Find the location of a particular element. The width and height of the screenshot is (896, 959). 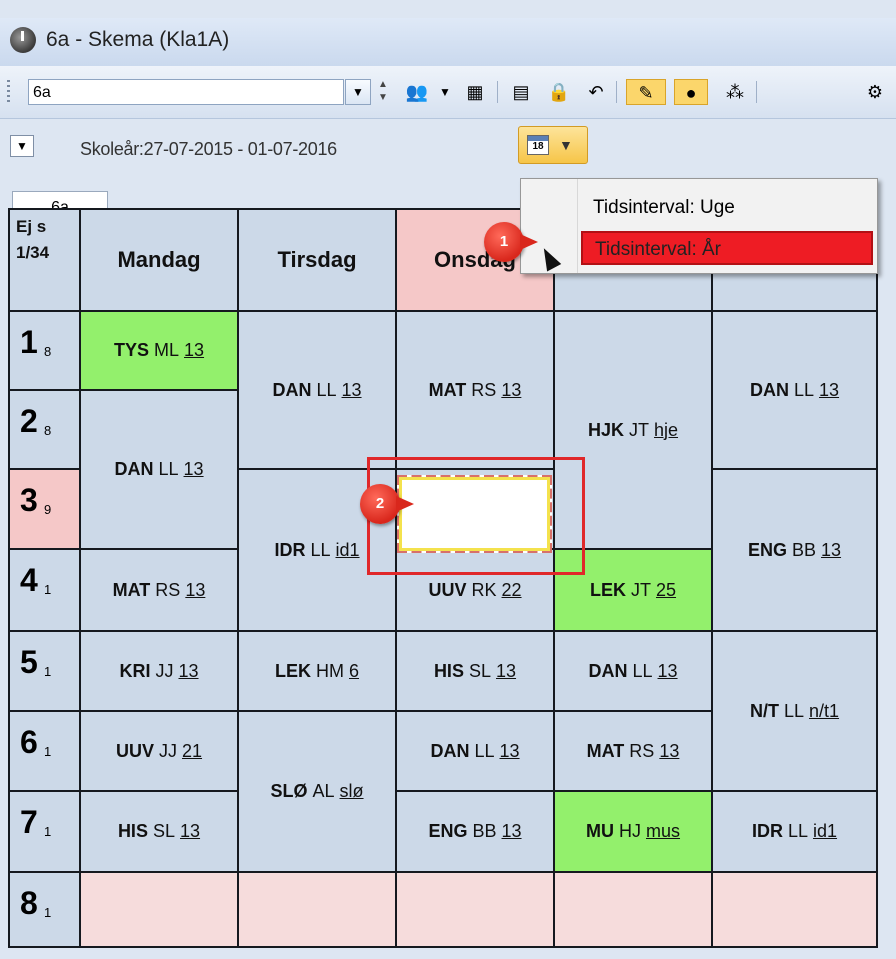

brush-icon: ✎ is located at coordinates (646, 92).